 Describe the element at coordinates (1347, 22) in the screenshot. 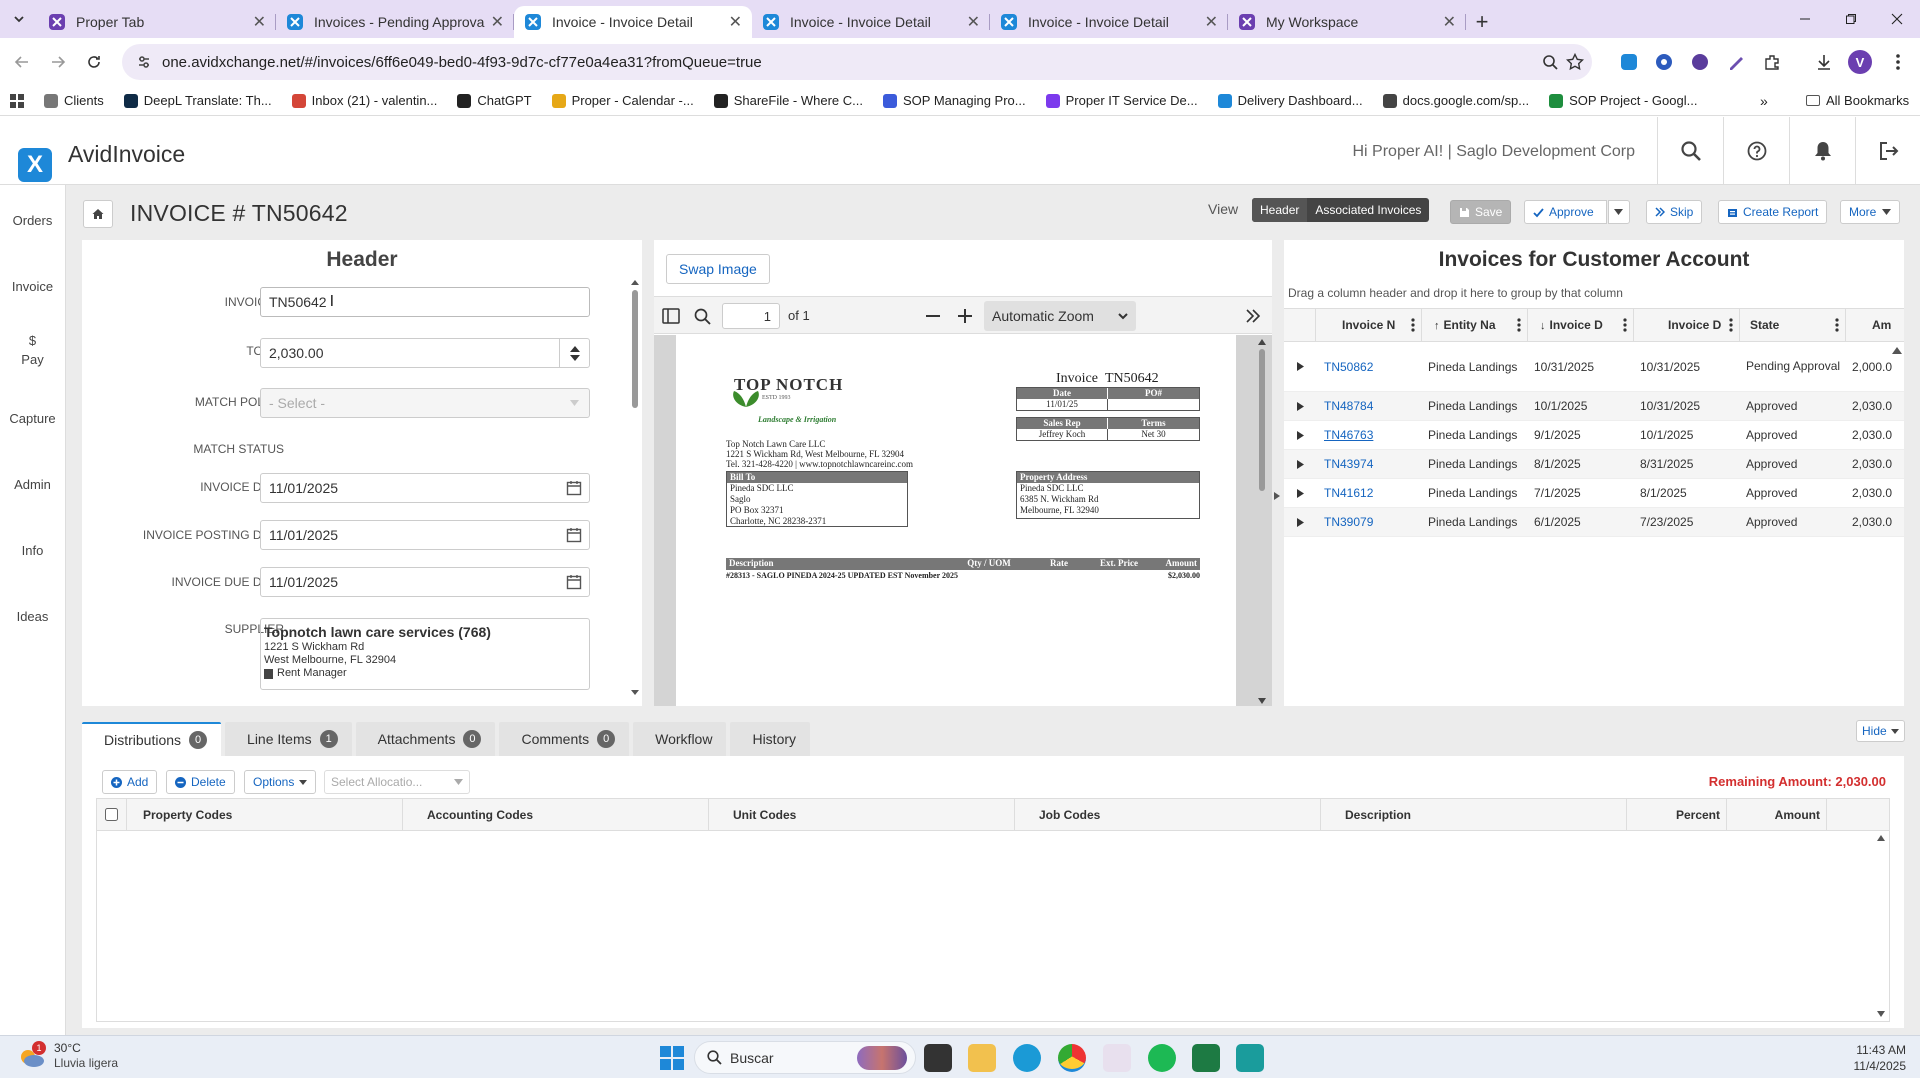

I see `browser-tab: My Workspace ✕` at that location.